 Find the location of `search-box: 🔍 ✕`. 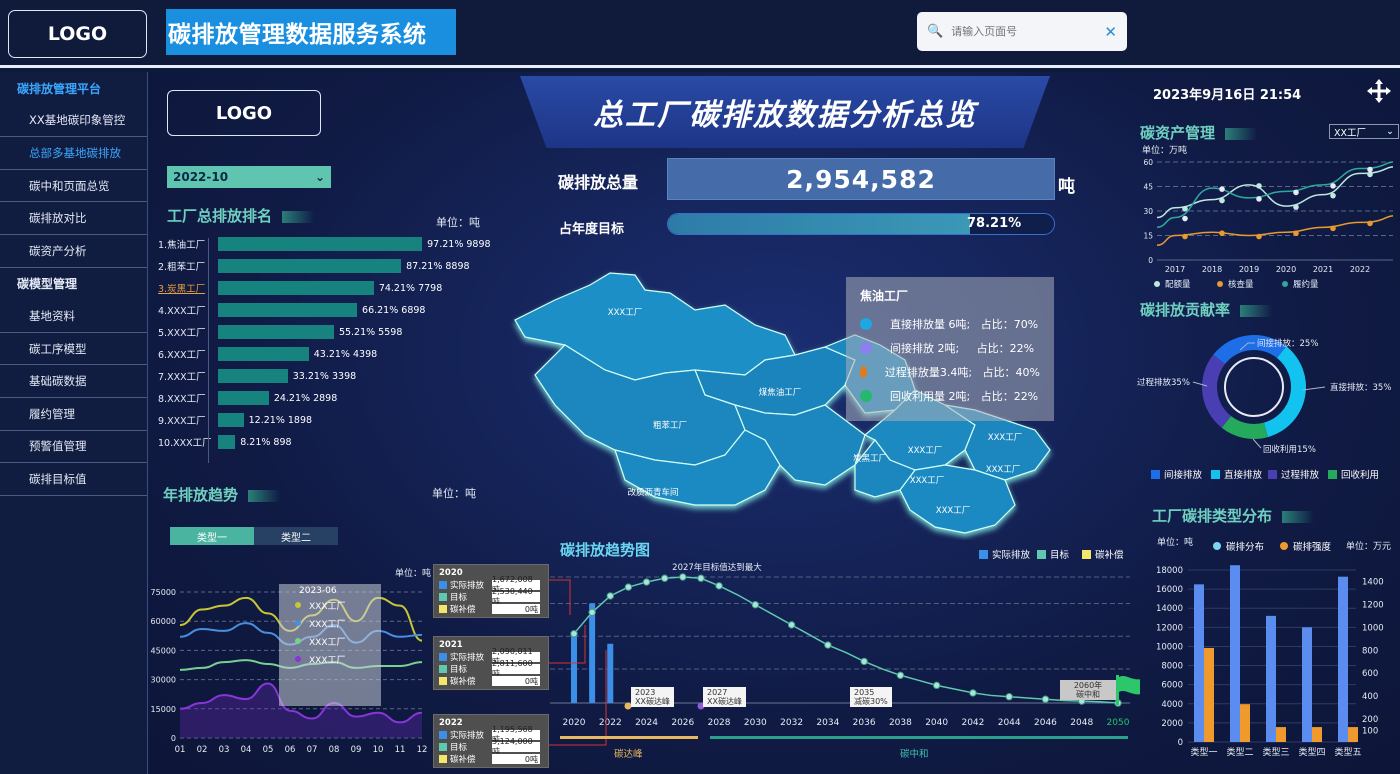

search-box: 🔍 ✕ is located at coordinates (1022, 31).